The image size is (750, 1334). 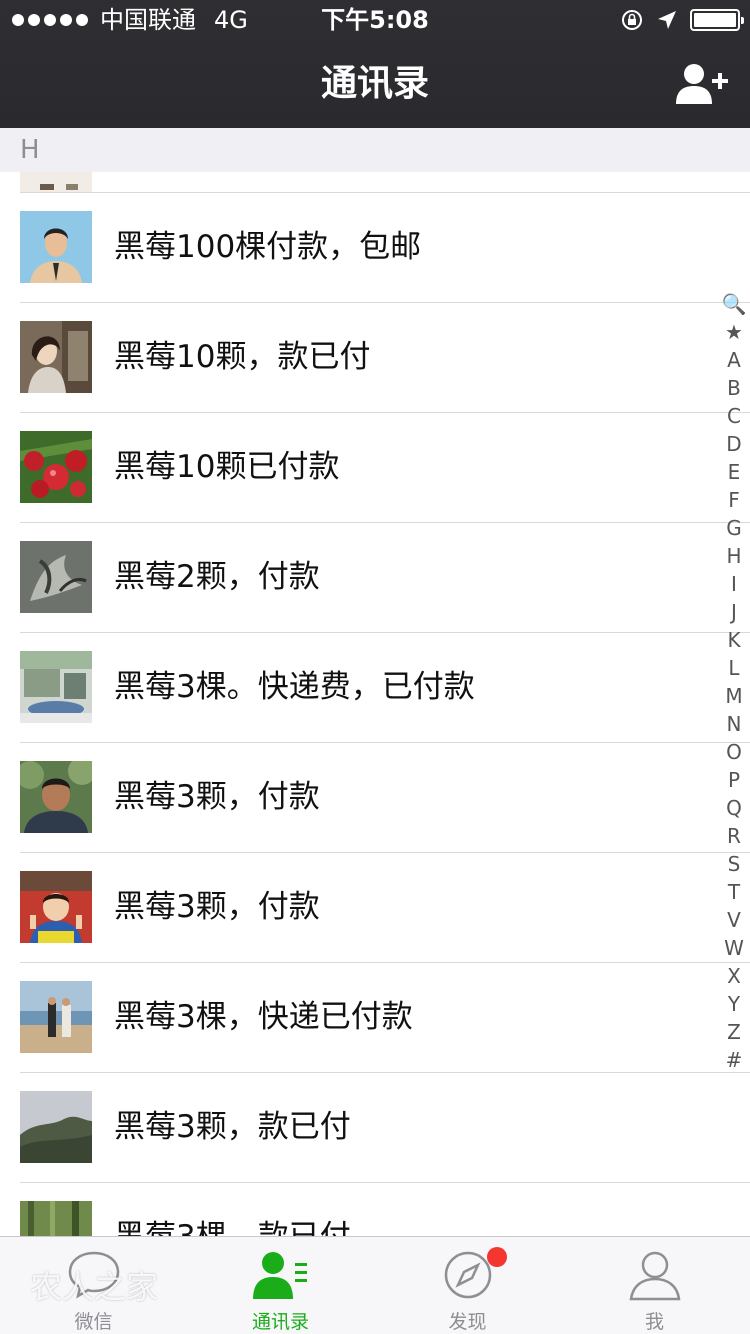 What do you see at coordinates (702, 84) in the screenshot?
I see `add-contact-icon` at bounding box center [702, 84].